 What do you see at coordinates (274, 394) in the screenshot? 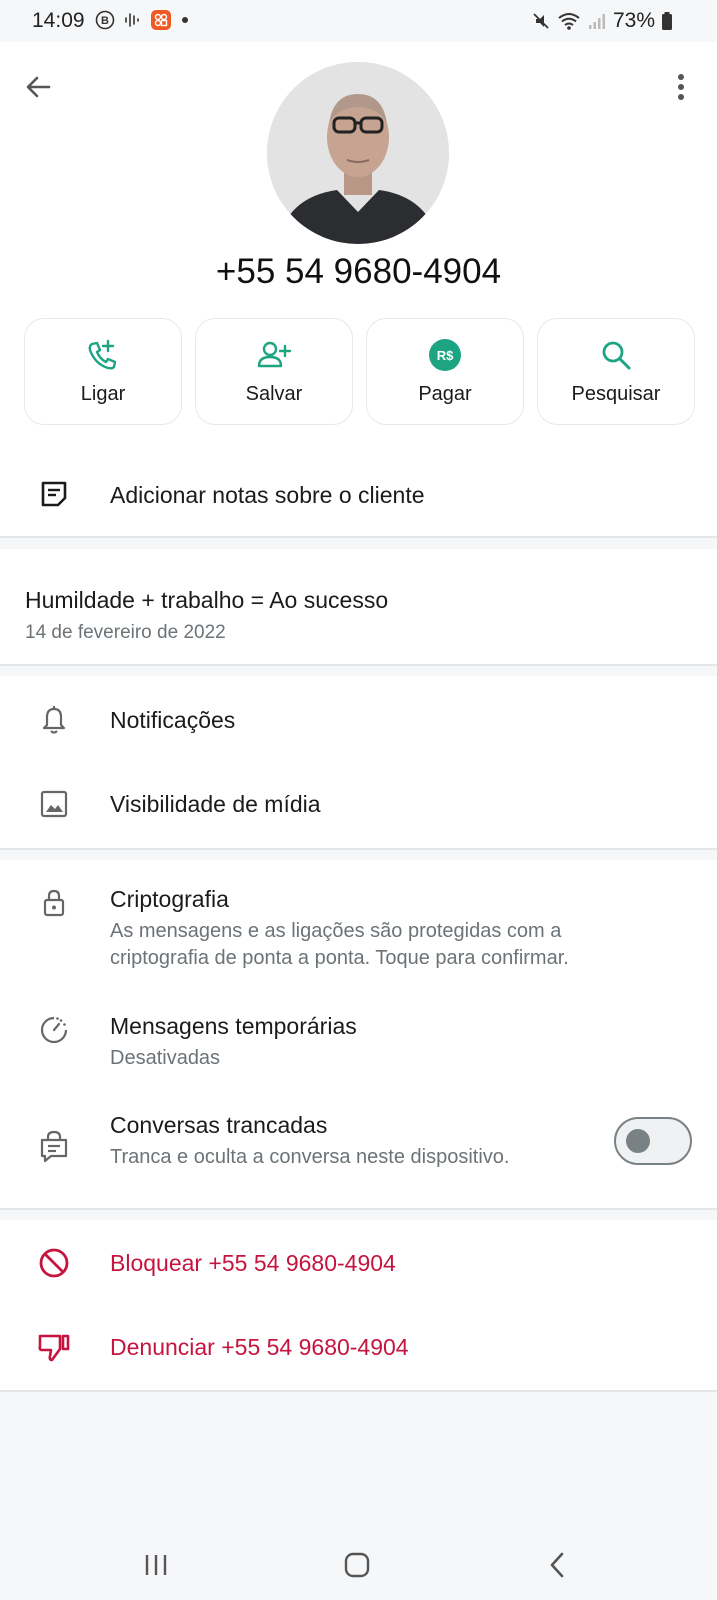
I see `save-label: Salvar` at bounding box center [274, 394].